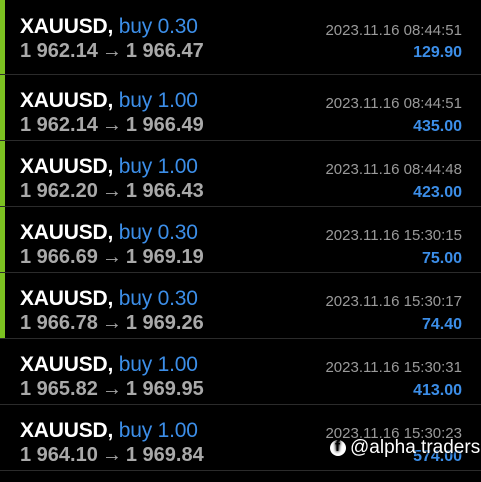 The height and width of the screenshot is (482, 481). I want to click on close-price: 1 966.49, so click(164, 125).